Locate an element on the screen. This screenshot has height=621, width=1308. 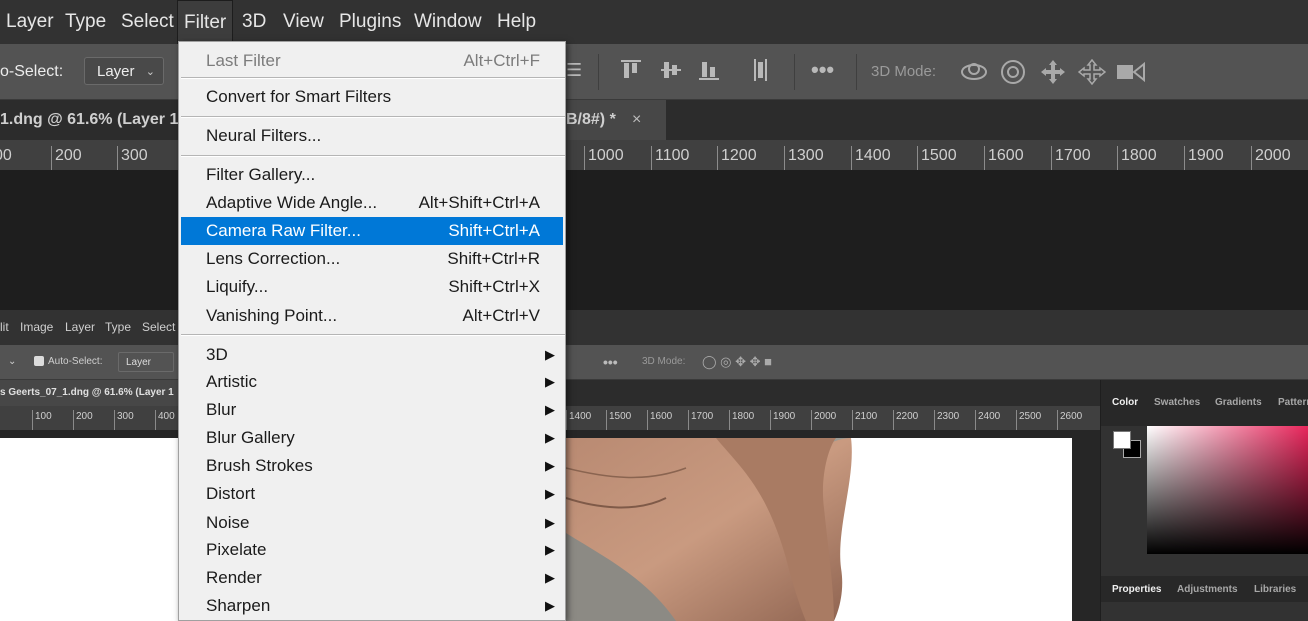
menu-item-blur: Blur ▶ is located at coordinates (372, 409).